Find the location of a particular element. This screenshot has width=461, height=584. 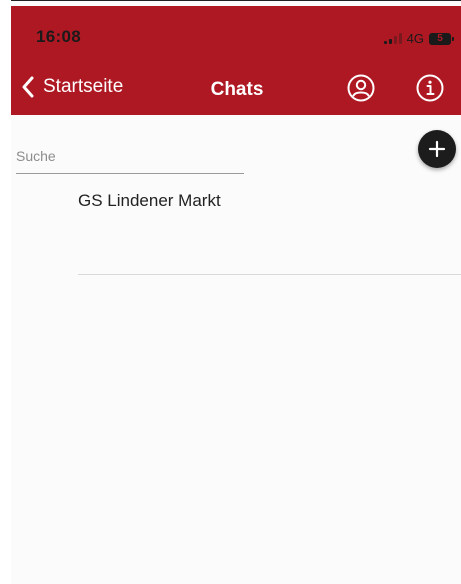

back-label: Startseite is located at coordinates (83, 86).